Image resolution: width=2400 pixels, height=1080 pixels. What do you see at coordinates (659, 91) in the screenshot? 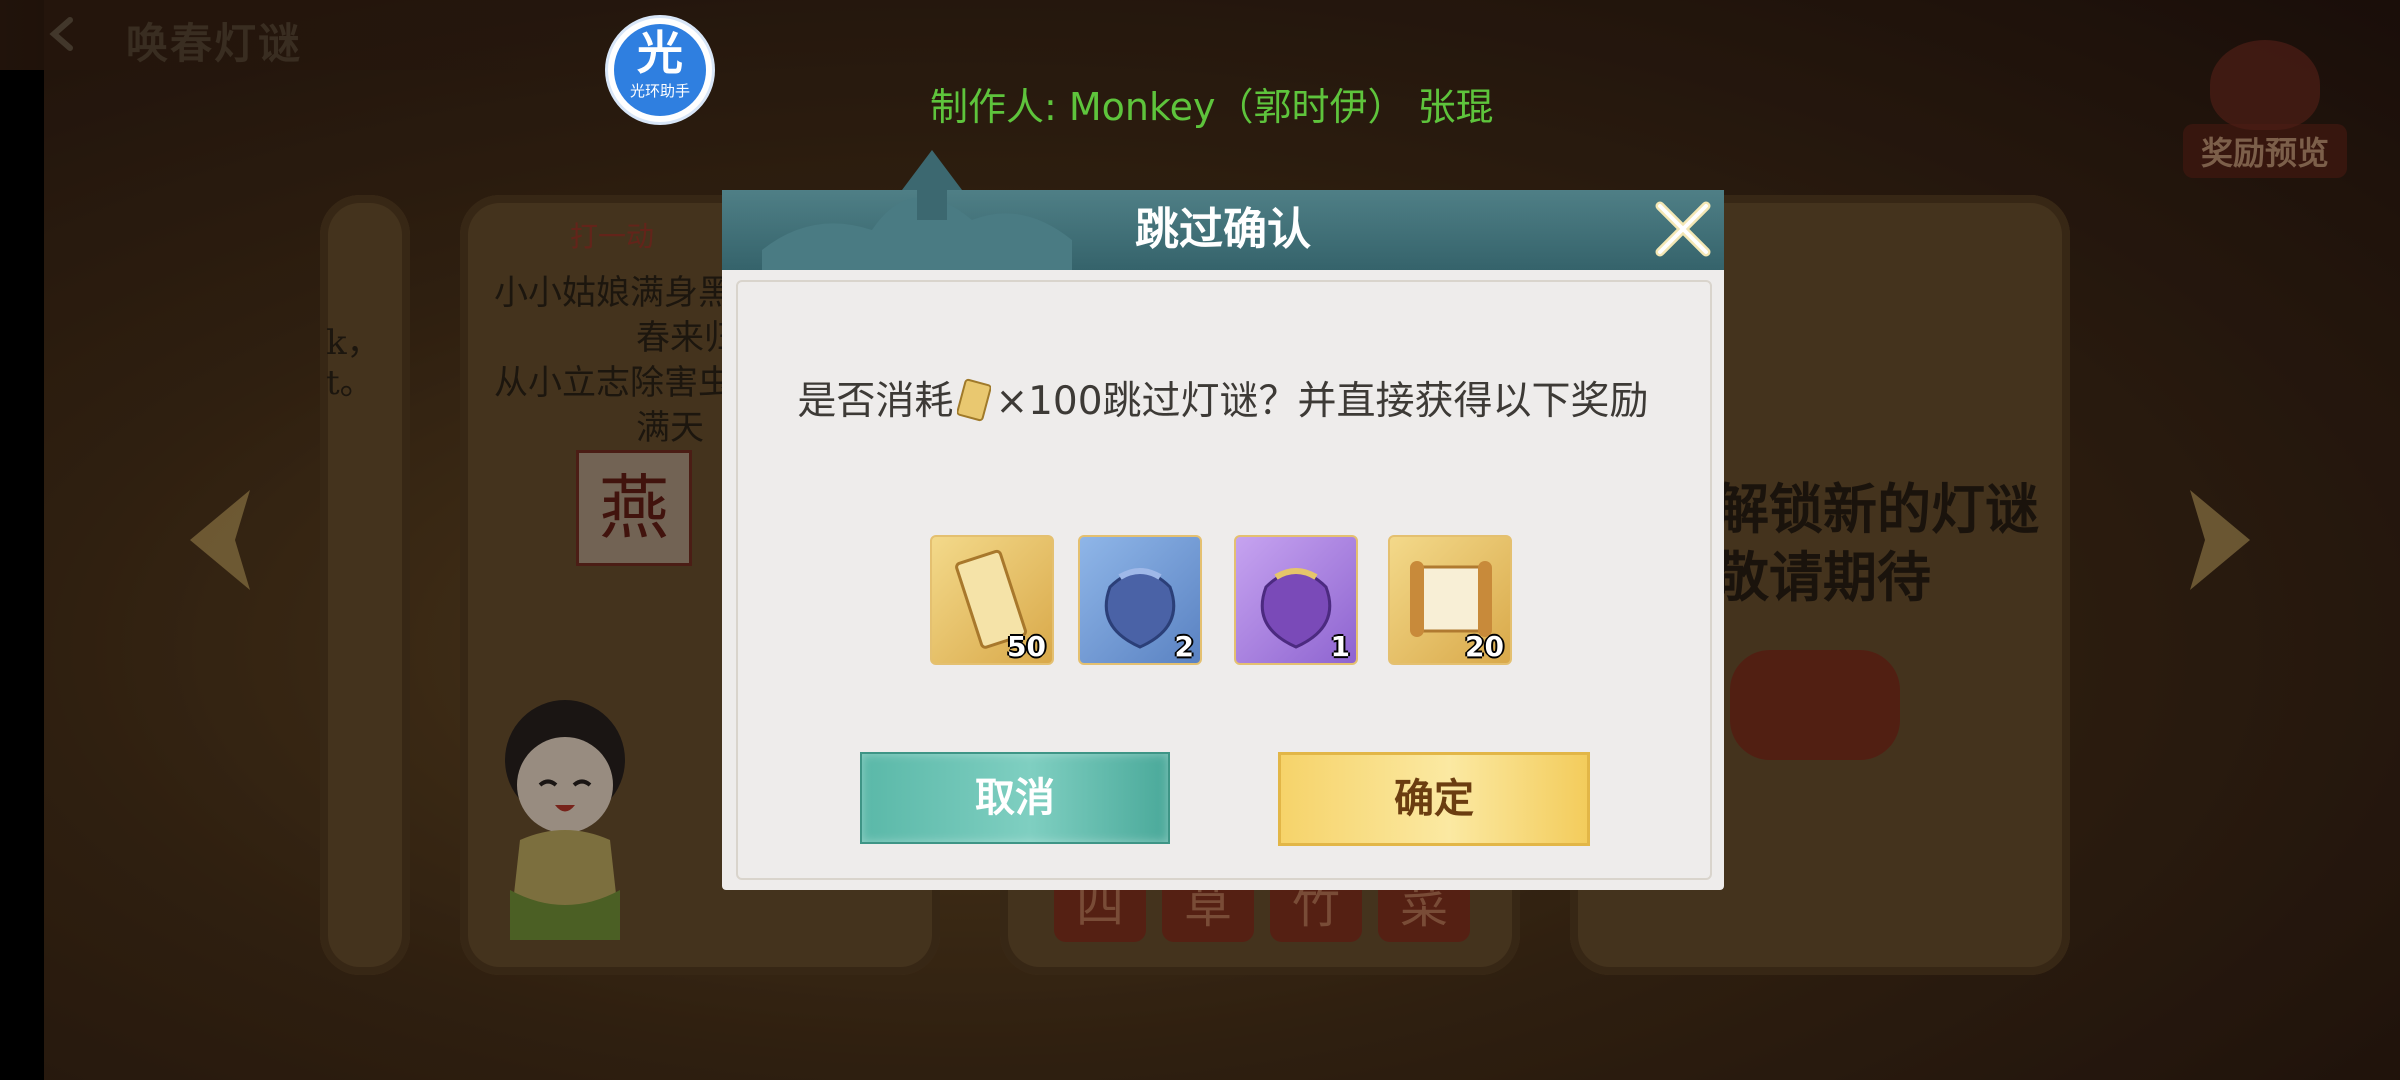
I see `helper-label: 光环助手` at bounding box center [659, 91].